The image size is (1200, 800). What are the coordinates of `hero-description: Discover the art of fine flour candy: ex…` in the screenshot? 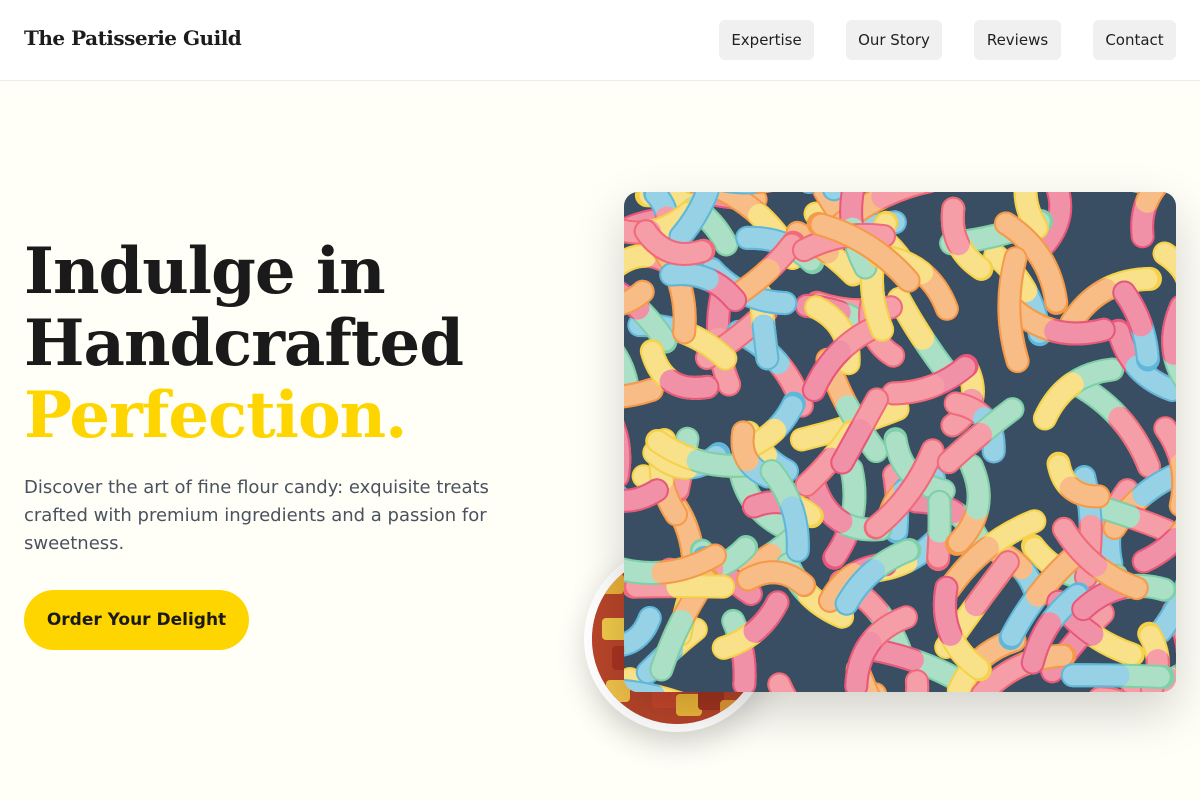 It's located at (256, 515).